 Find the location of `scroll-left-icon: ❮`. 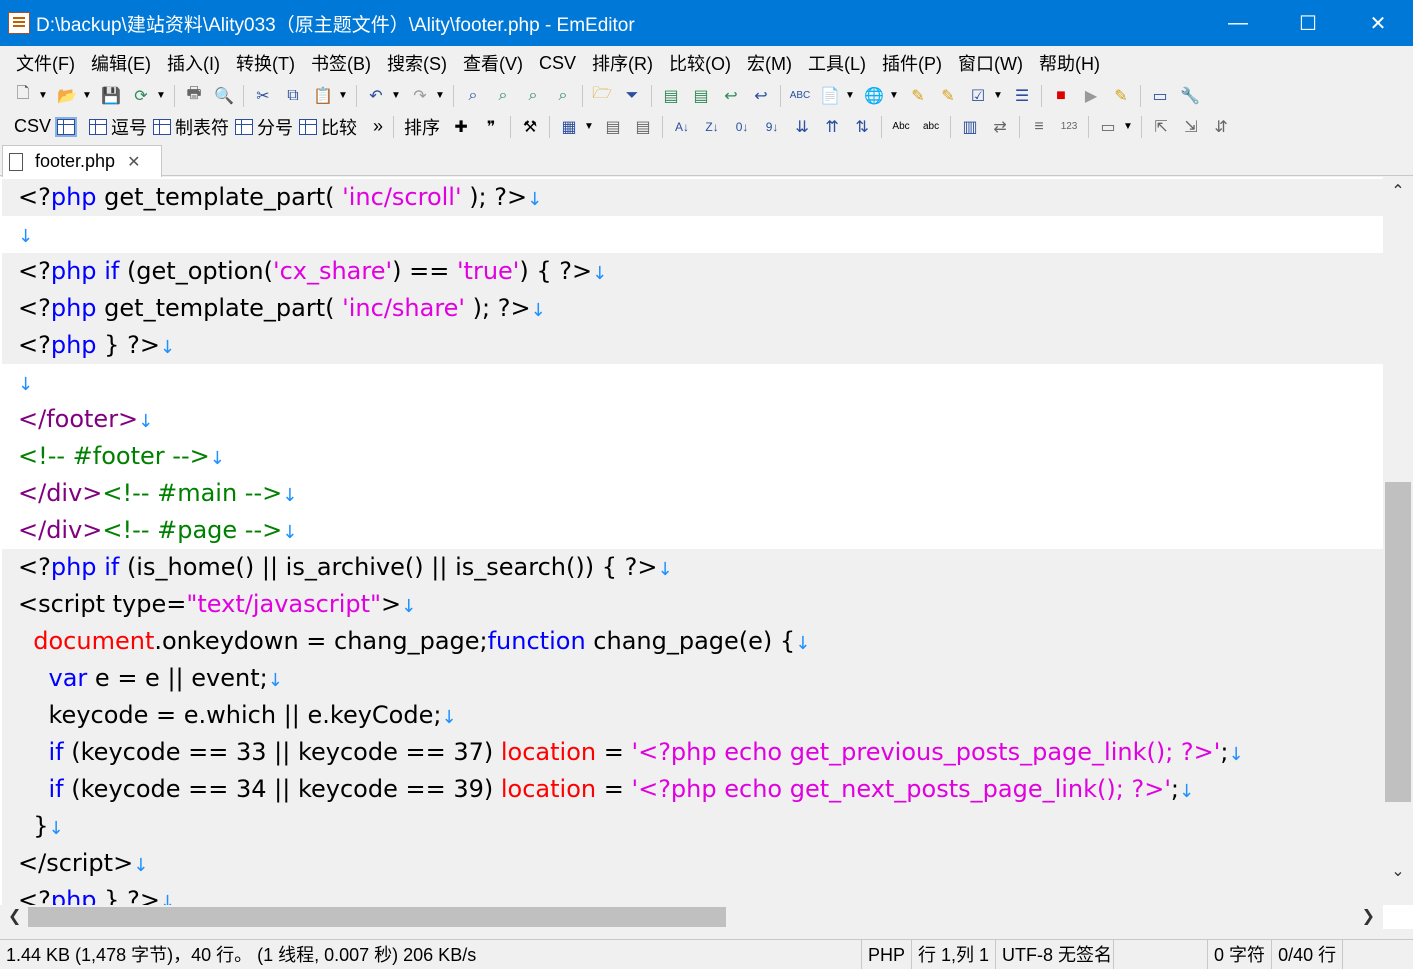

scroll-left-icon: ❮ is located at coordinates (14, 917).